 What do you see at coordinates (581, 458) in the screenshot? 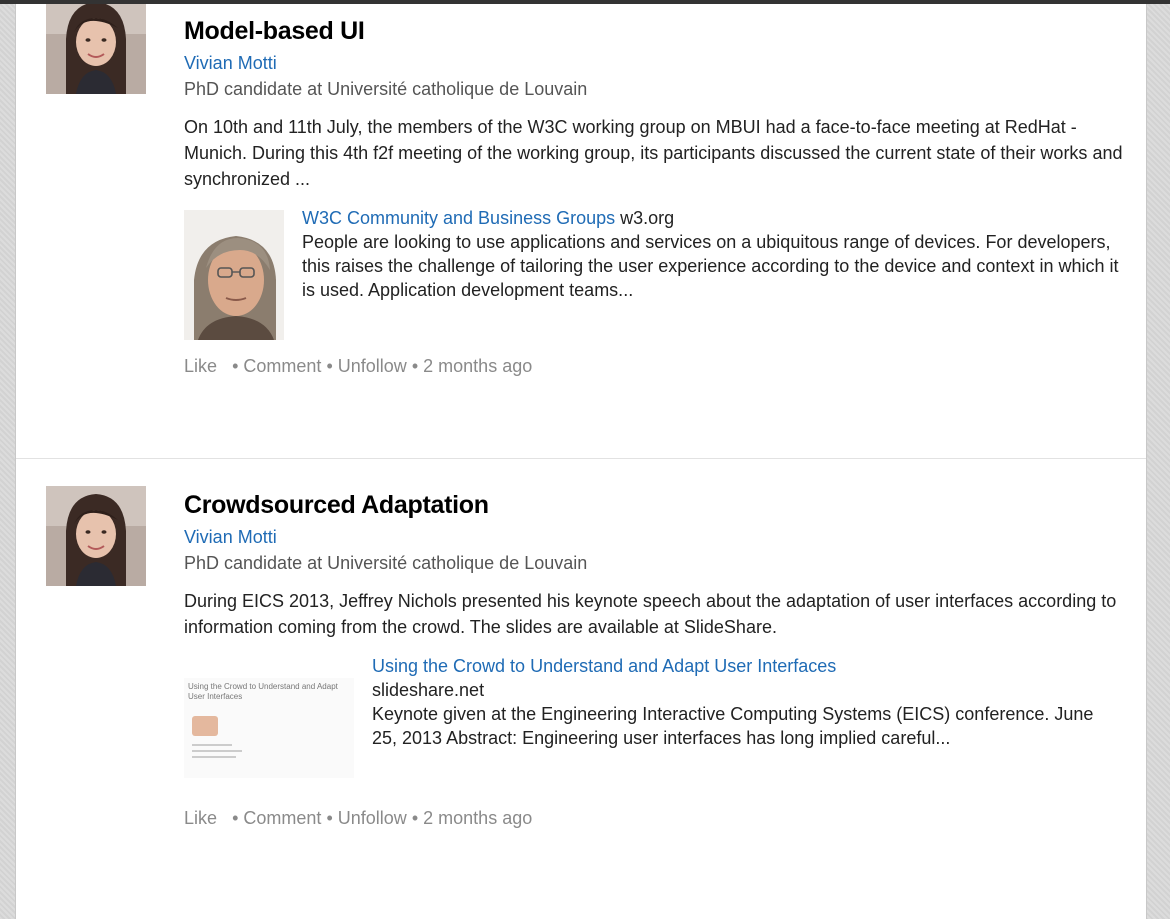
I see `post-divider` at bounding box center [581, 458].